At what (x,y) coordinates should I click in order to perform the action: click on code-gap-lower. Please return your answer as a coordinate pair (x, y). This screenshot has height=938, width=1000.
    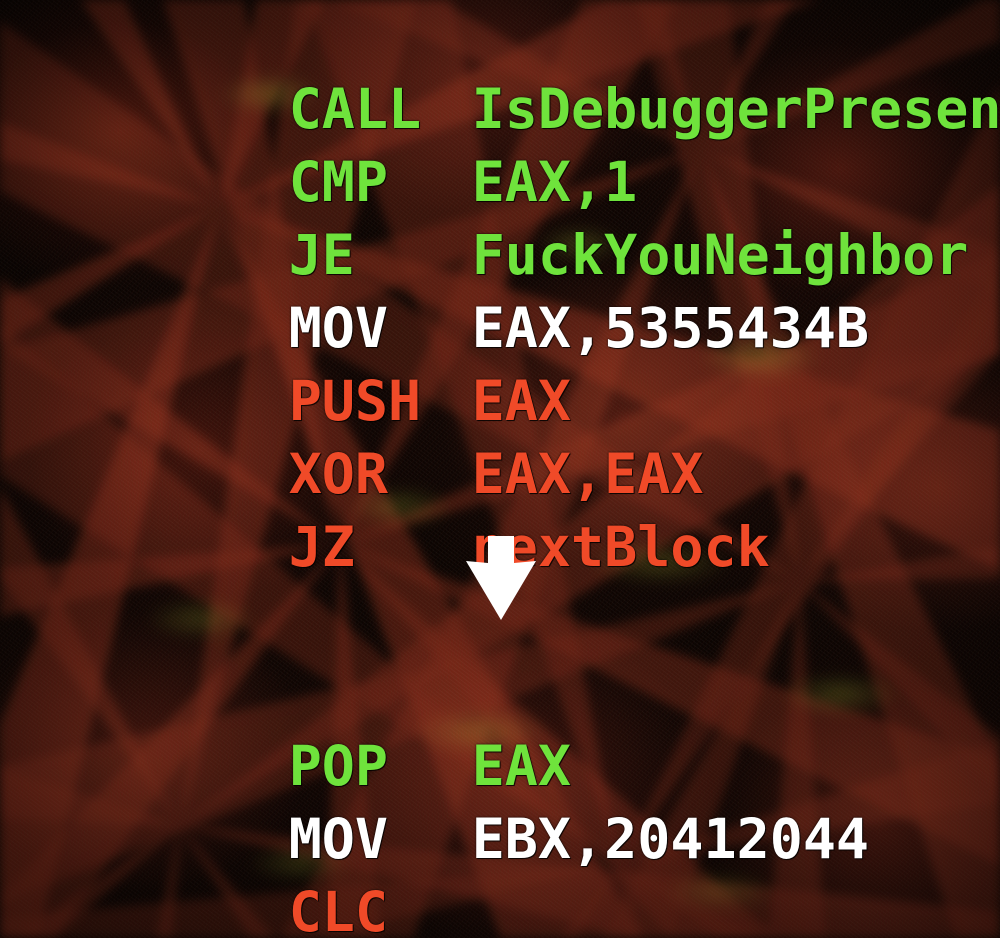
    Looking at the image, I should click on (540, 620).